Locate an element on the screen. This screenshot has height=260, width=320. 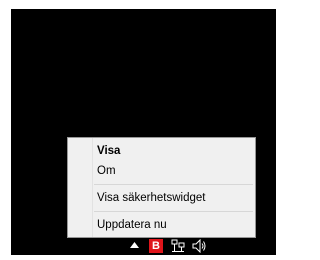
network-icon is located at coordinates (178, 246).